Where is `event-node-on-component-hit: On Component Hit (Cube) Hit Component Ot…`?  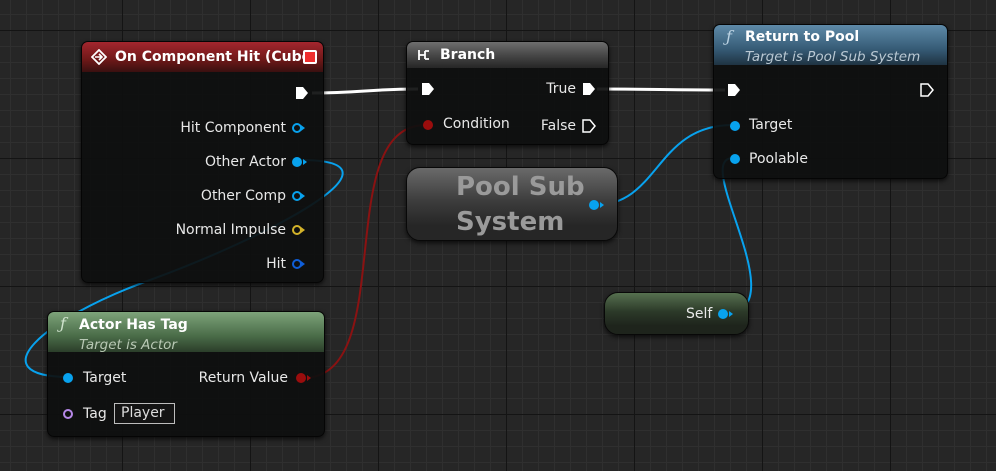
event-node-on-component-hit: On Component Hit (Cube) Hit Component Ot… is located at coordinates (202, 162).